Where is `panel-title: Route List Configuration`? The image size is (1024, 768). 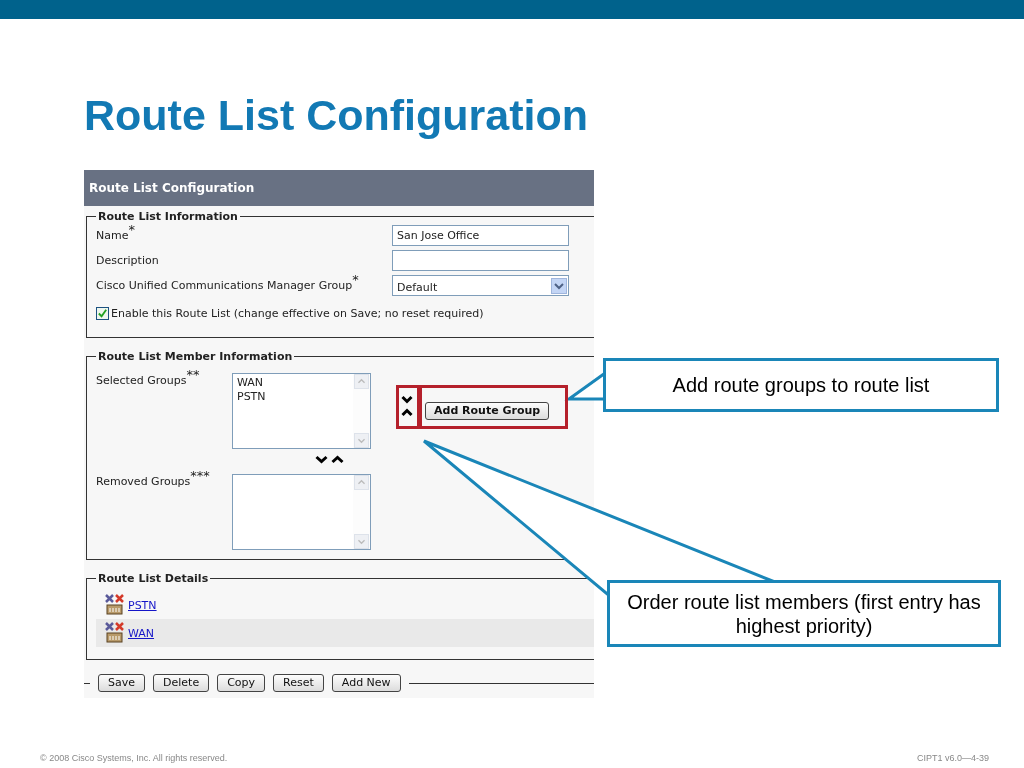 panel-title: Route List Configuration is located at coordinates (172, 188).